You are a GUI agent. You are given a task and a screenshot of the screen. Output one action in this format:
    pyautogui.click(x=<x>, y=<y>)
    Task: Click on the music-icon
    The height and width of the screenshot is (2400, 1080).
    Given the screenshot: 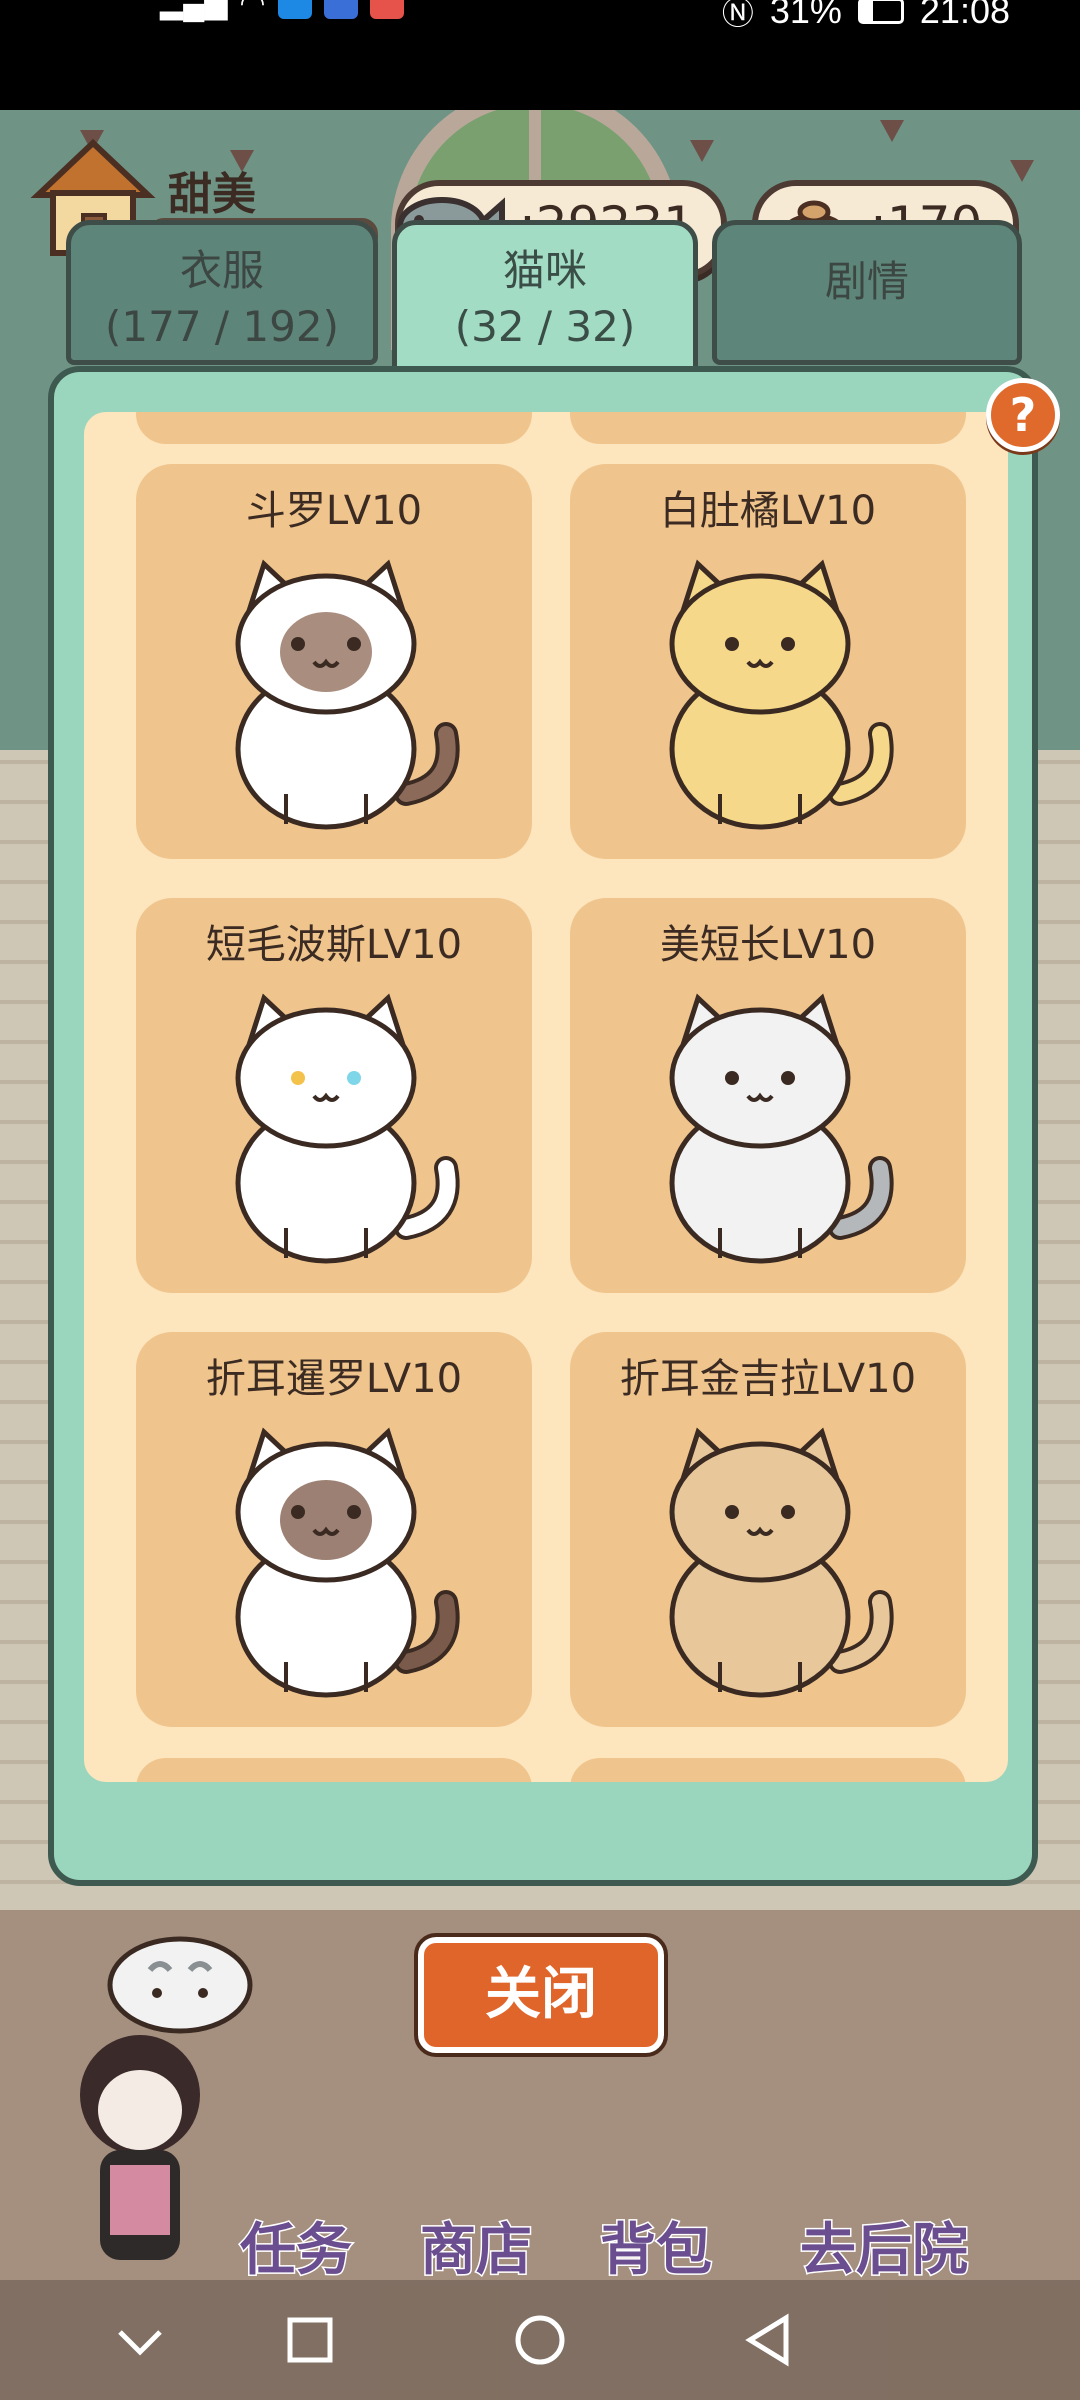 What is the action you would take?
    pyautogui.click(x=340, y=9)
    